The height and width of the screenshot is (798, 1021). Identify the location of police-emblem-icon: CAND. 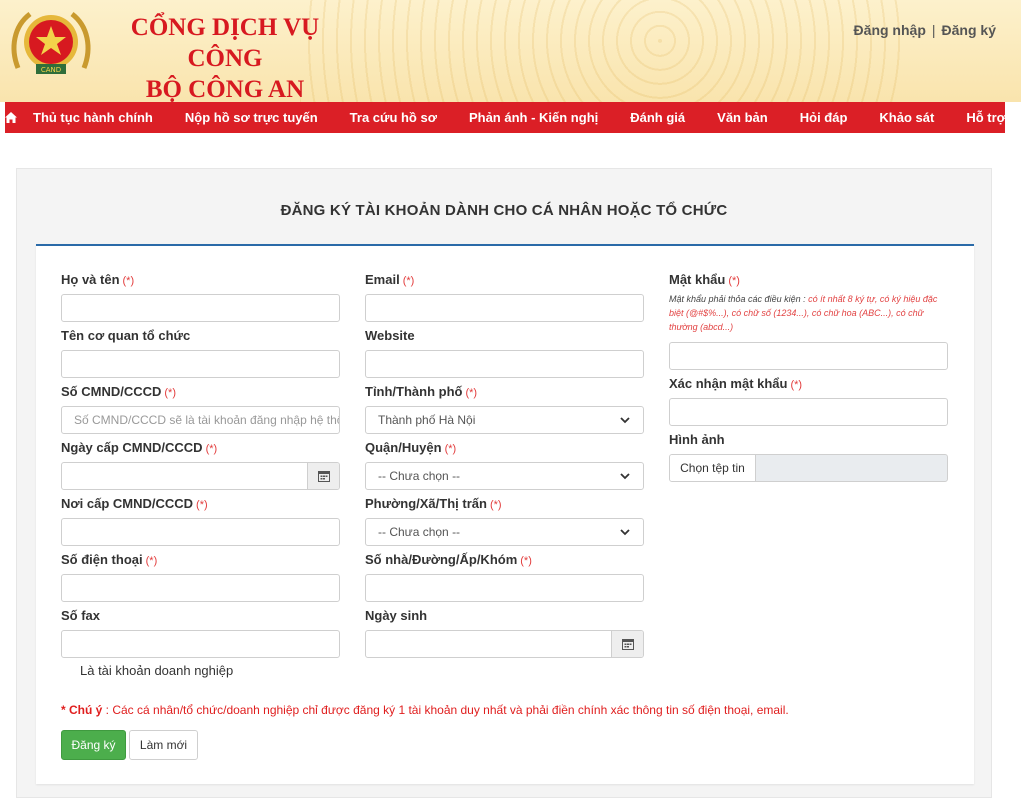
(51, 46).